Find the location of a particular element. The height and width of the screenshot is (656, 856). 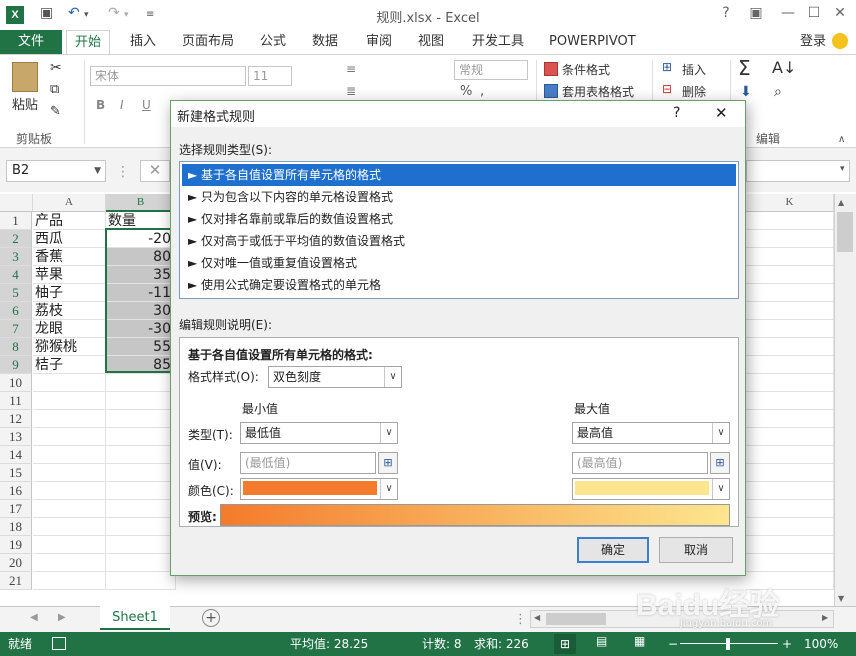

next-sheet-icon: ▶ is located at coordinates (62, 617).